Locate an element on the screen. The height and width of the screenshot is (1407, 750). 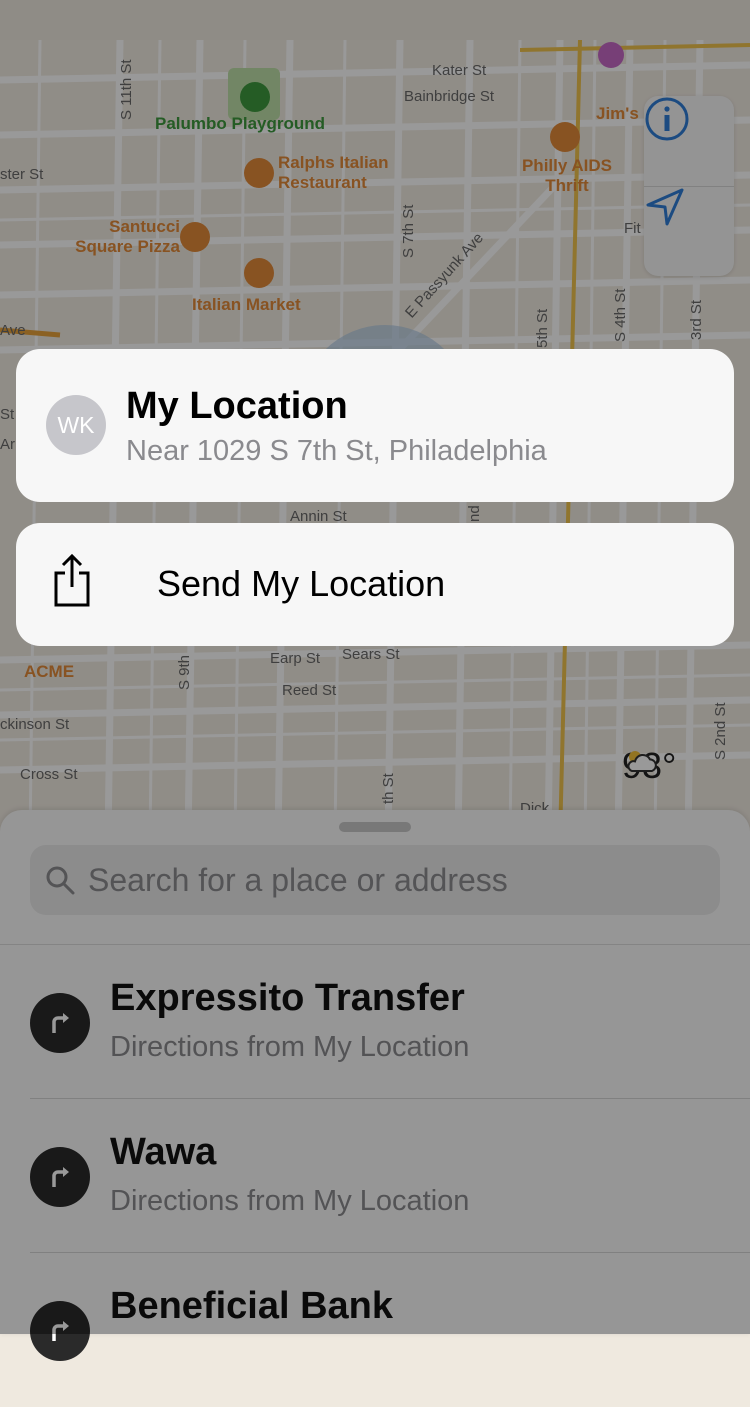
send-my-location-button: Send My Location is located at coordinates (375, 584).